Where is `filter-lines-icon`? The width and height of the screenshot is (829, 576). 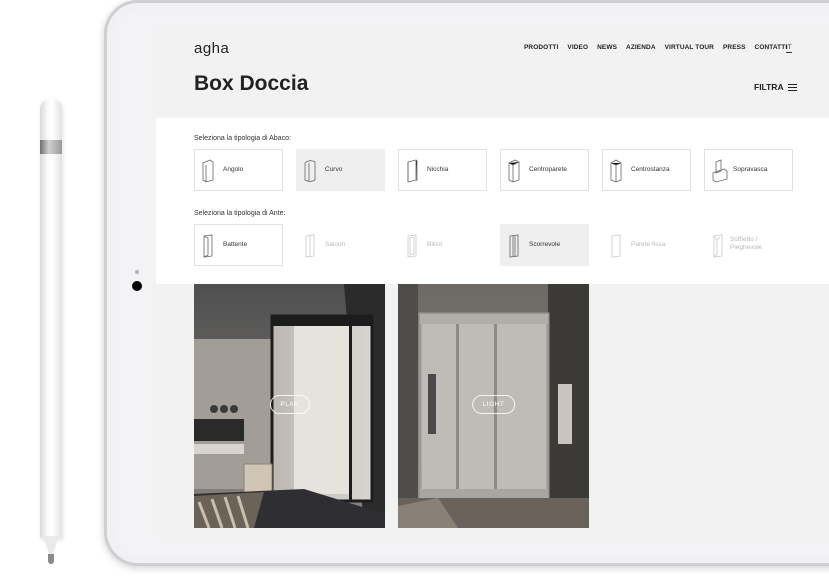
filter-lines-icon is located at coordinates (792, 87).